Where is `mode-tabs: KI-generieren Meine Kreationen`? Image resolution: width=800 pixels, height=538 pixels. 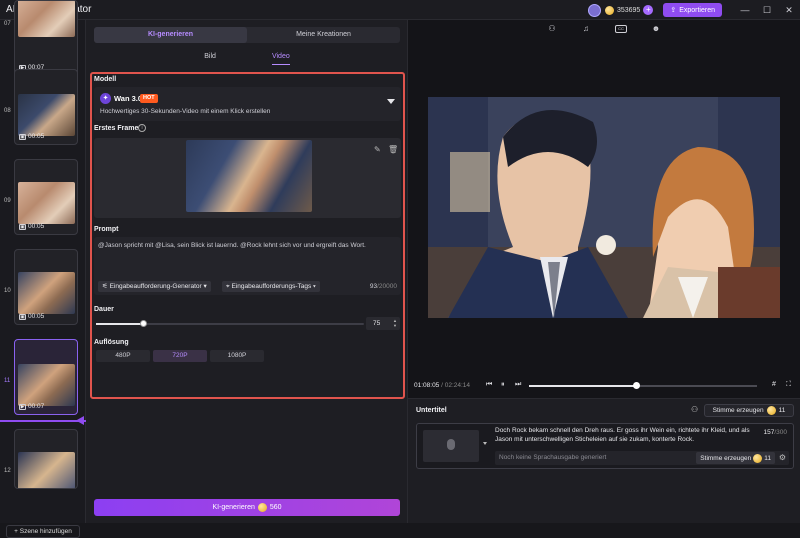 mode-tabs: KI-generieren Meine Kreationen is located at coordinates (247, 35).